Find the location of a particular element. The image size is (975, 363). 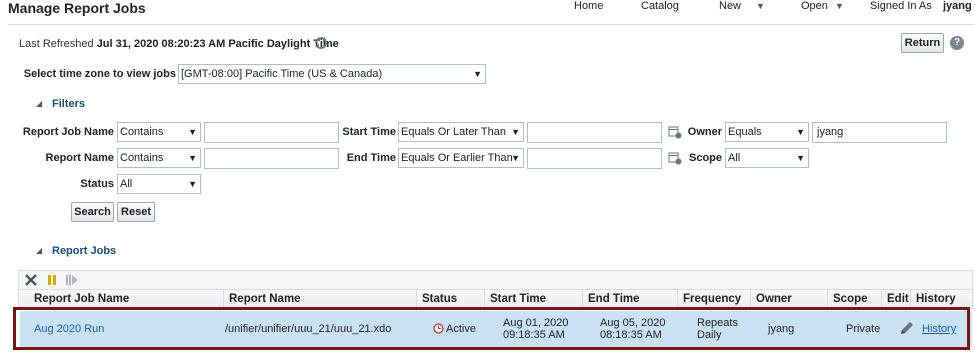

owner-operator: Equals ▼ is located at coordinates (767, 132).